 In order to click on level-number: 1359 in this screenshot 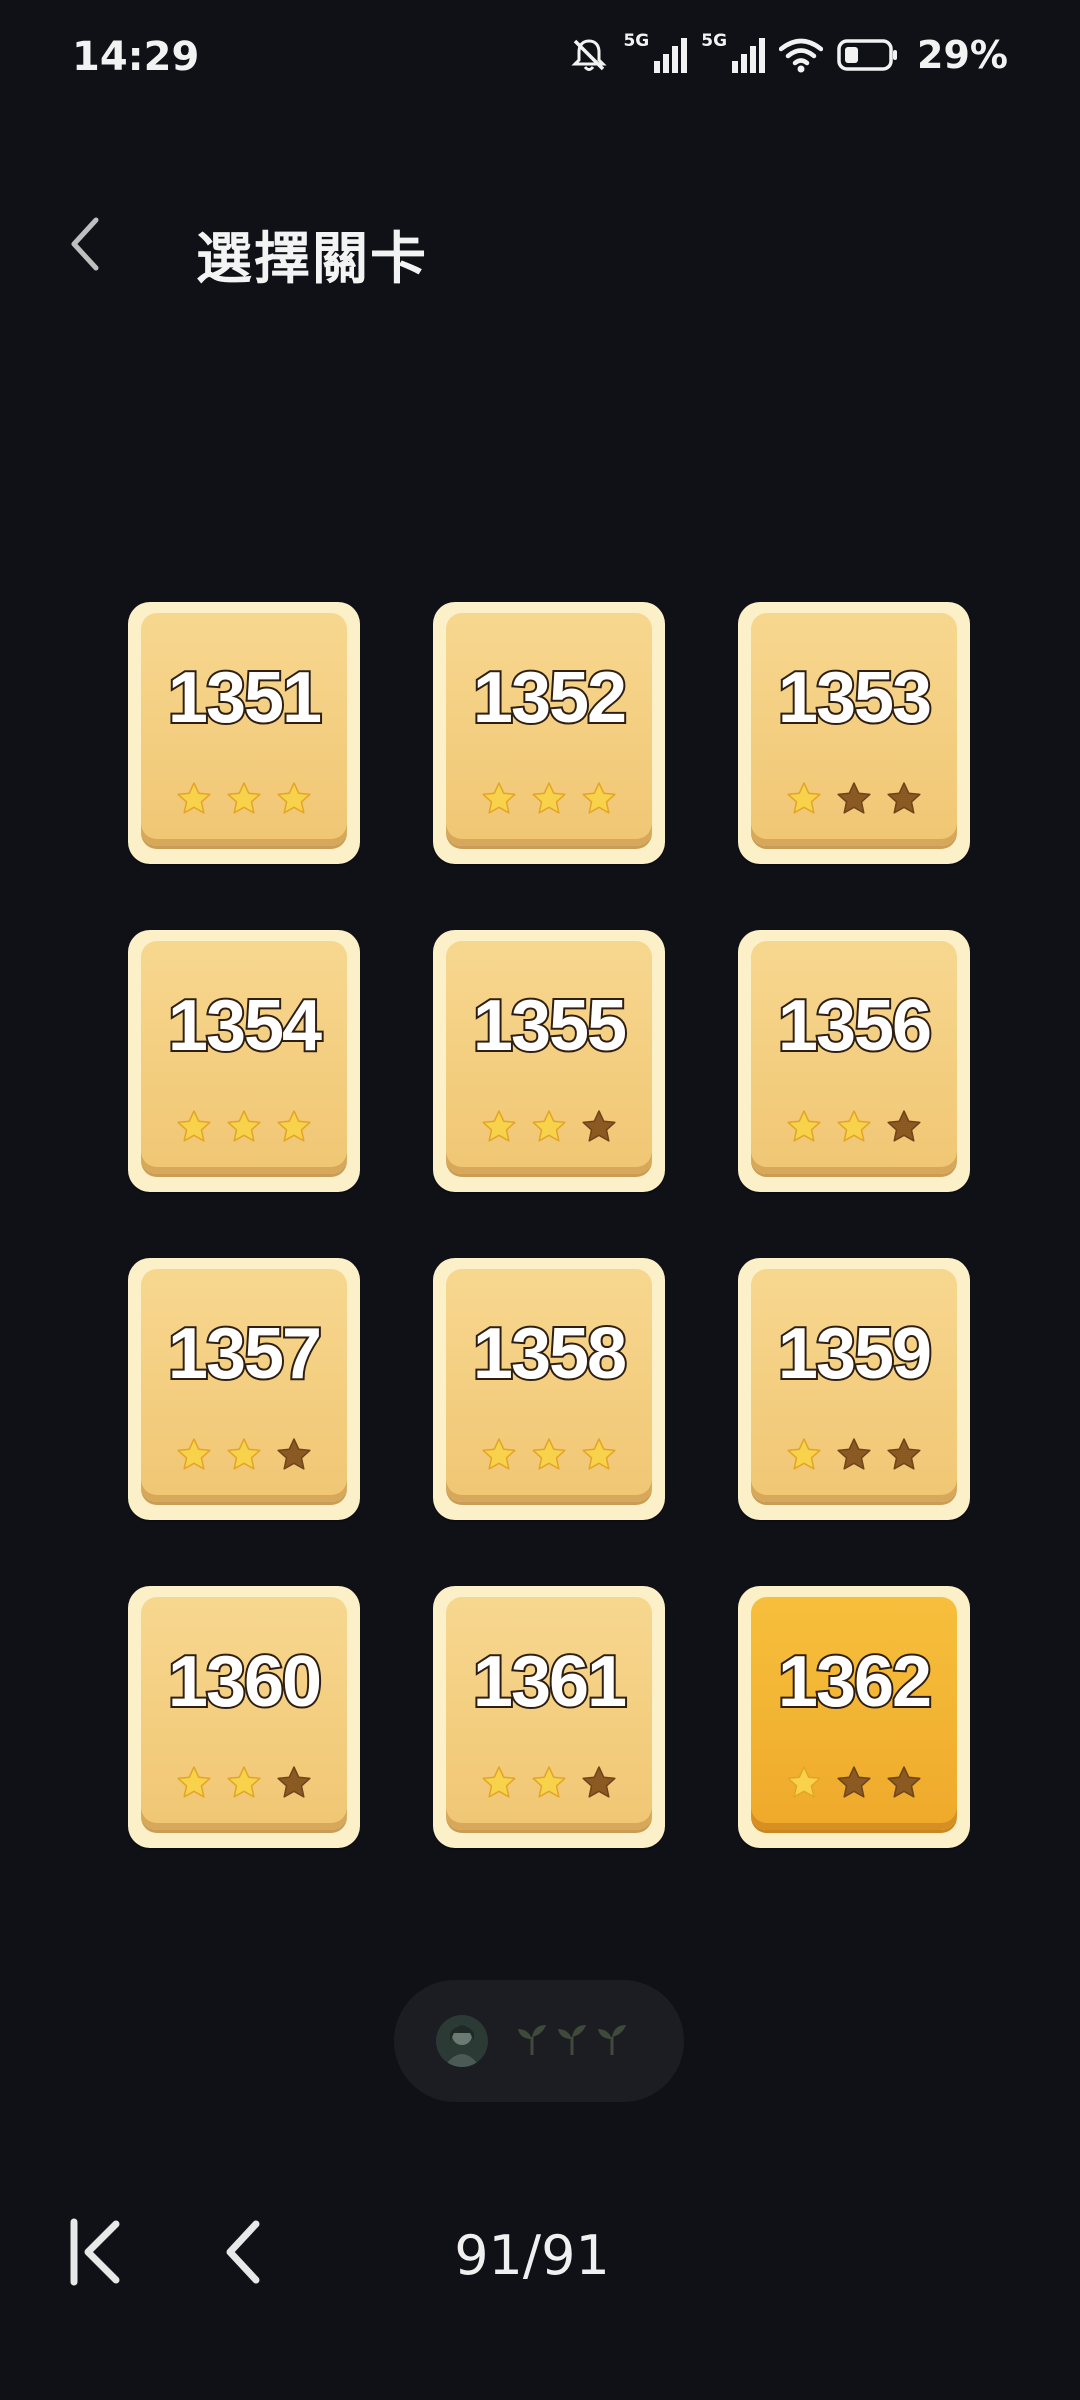, I will do `click(855, 1354)`.